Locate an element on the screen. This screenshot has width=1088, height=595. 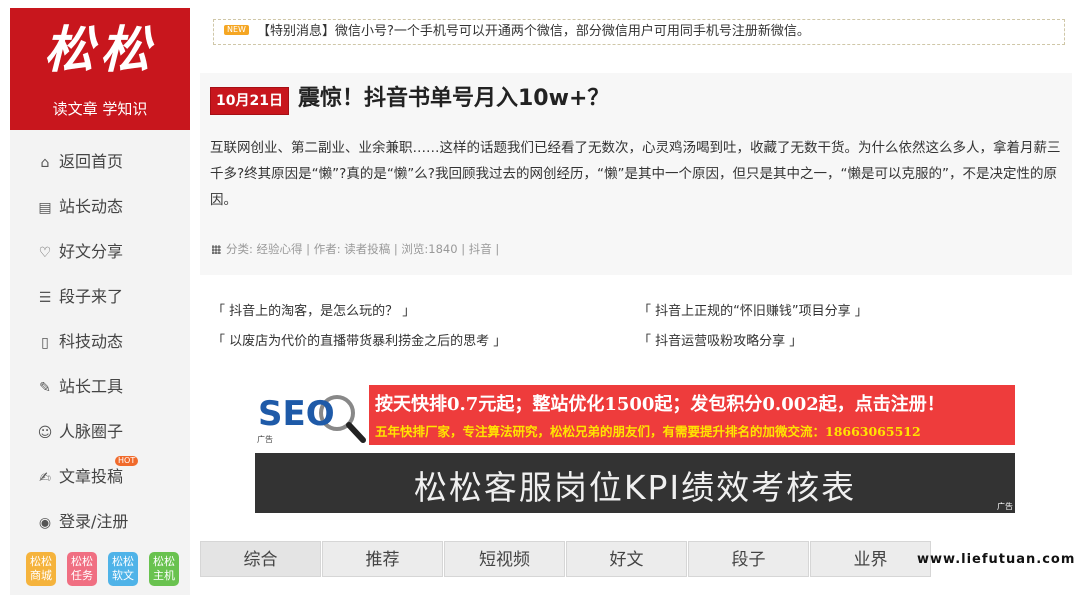
site-logo: 松松 读文章 学知识 is located at coordinates (100, 69).